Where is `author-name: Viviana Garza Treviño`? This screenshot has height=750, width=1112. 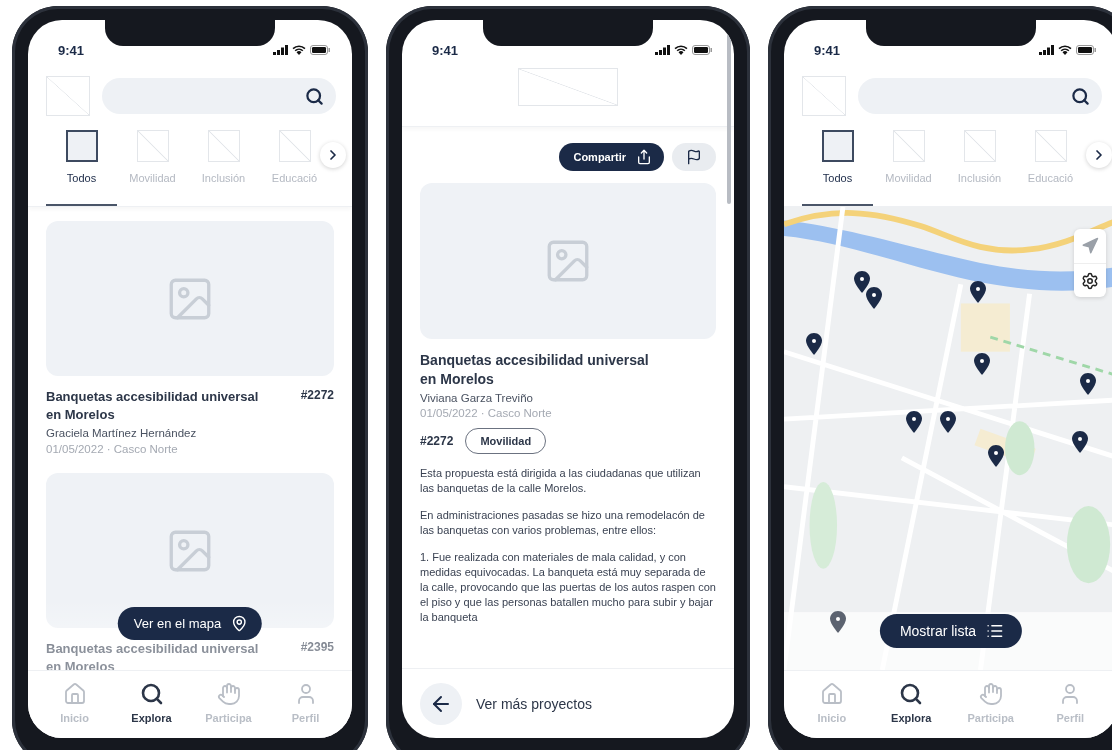
author-name: Viviana Garza Treviño is located at coordinates (477, 397).